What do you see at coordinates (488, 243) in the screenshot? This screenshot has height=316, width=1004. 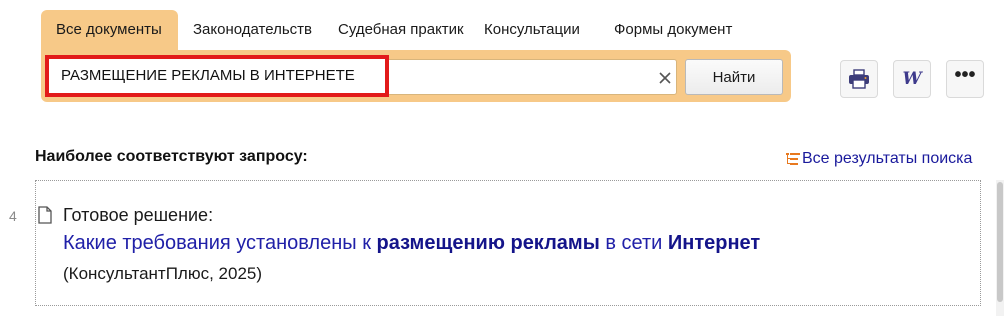 I see `result-title-keyword: размещению рекламы` at bounding box center [488, 243].